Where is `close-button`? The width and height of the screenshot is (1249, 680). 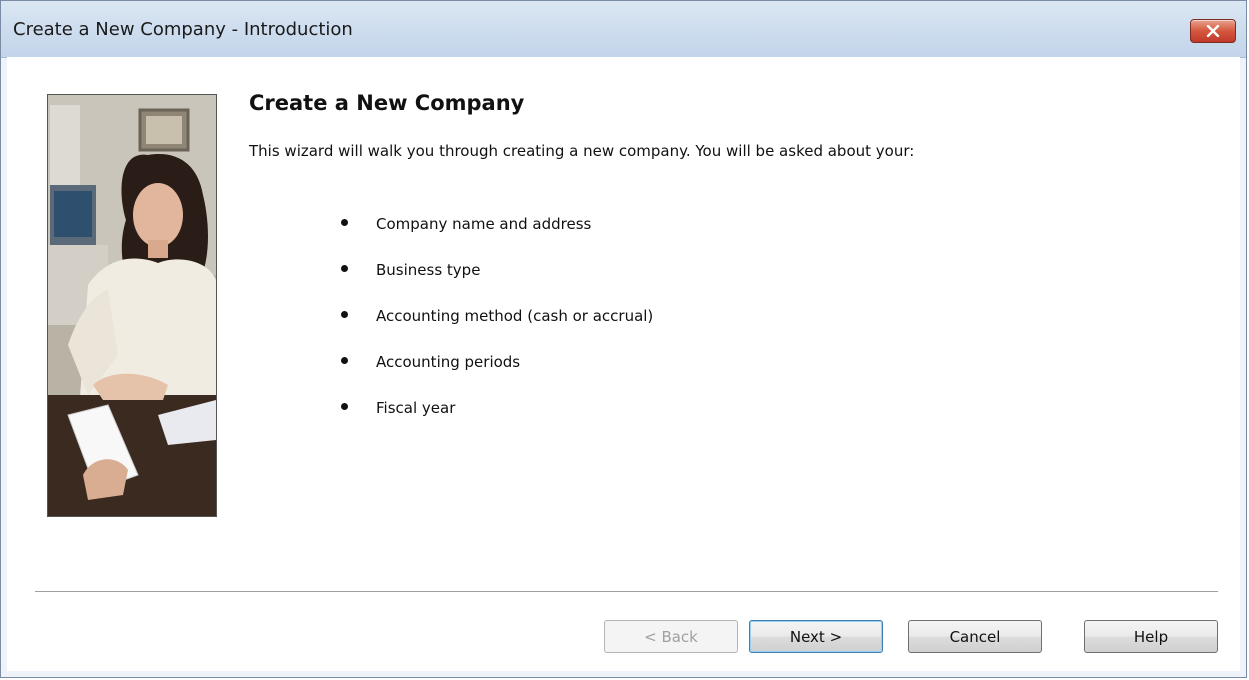 close-button is located at coordinates (1213, 31).